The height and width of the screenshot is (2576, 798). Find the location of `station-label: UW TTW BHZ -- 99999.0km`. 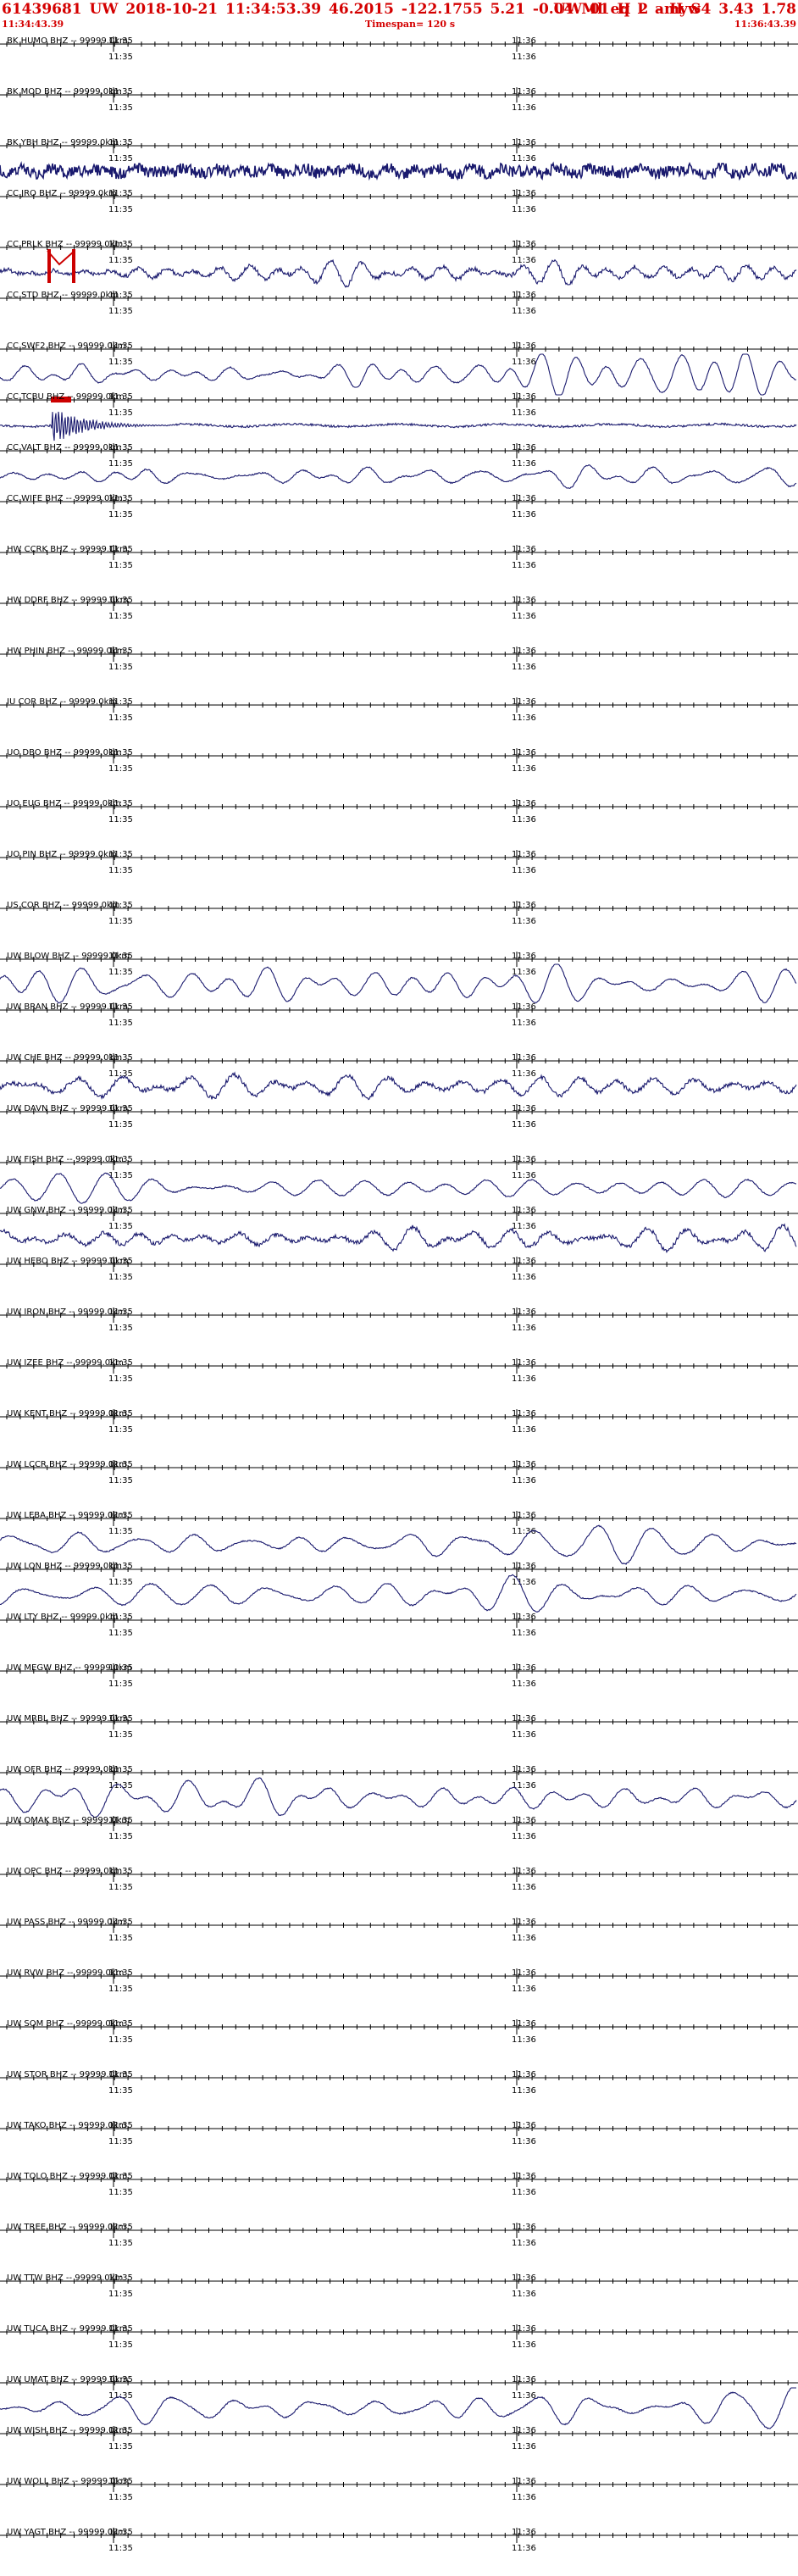

station-label: UW TTW BHZ -- 99999.0km is located at coordinates (65, 2278).